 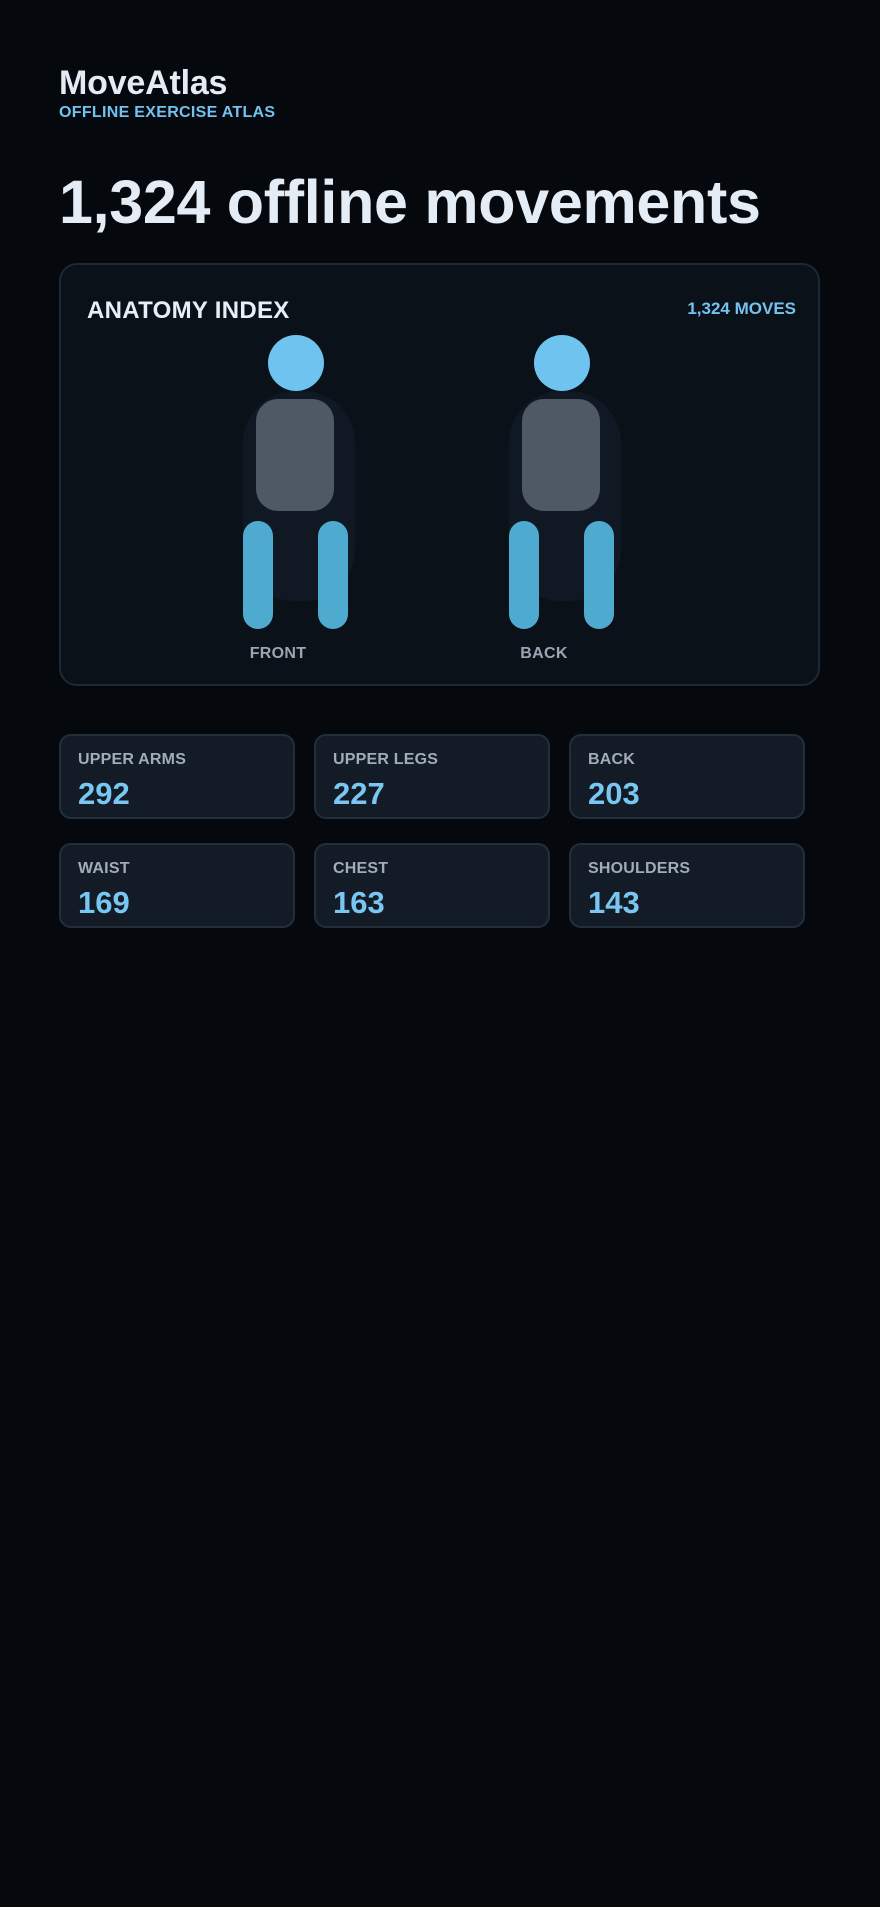 What do you see at coordinates (104, 793) in the screenshot?
I see `stat-value: 292` at bounding box center [104, 793].